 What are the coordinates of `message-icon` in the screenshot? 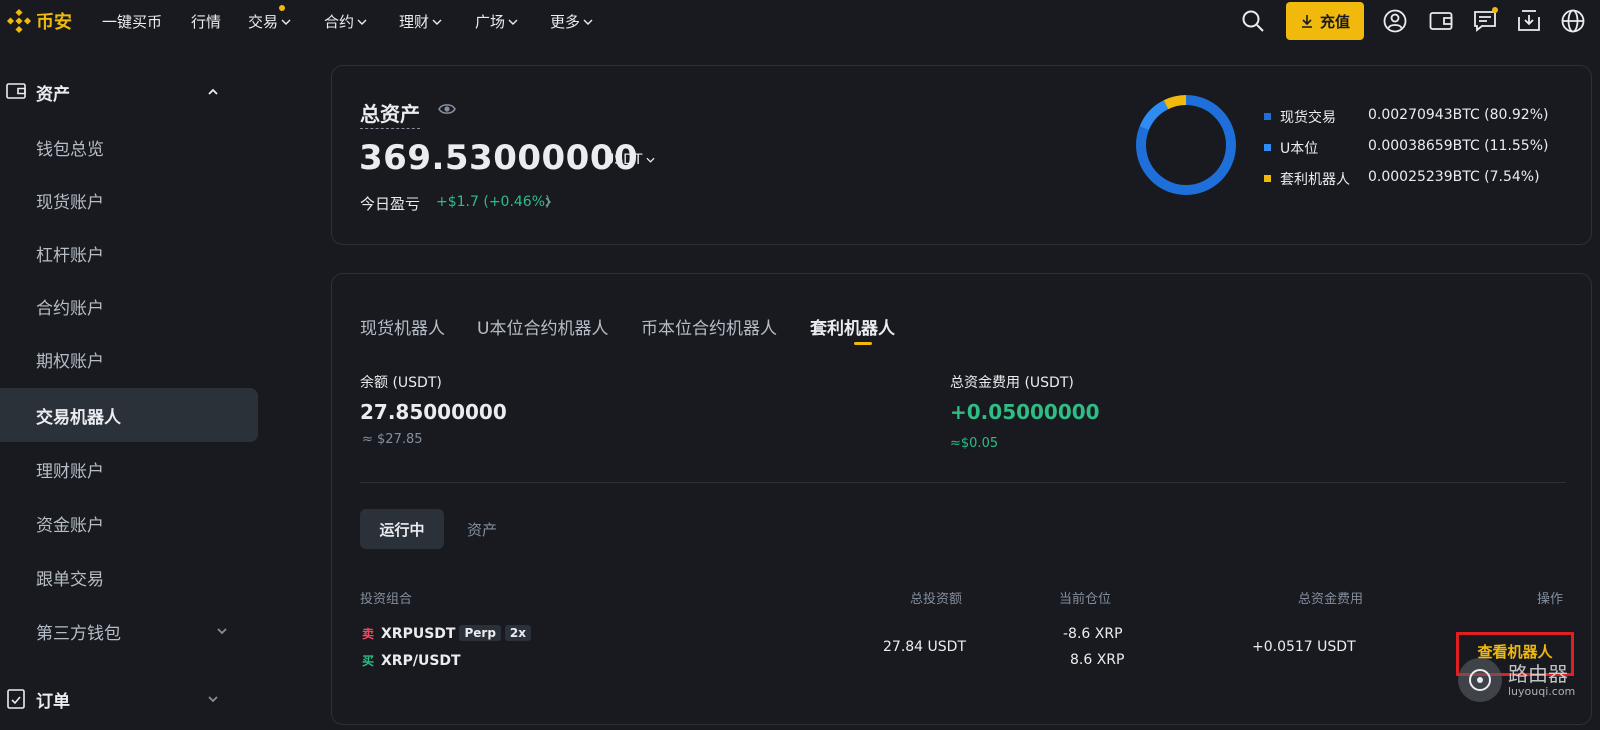 It's located at (1485, 20).